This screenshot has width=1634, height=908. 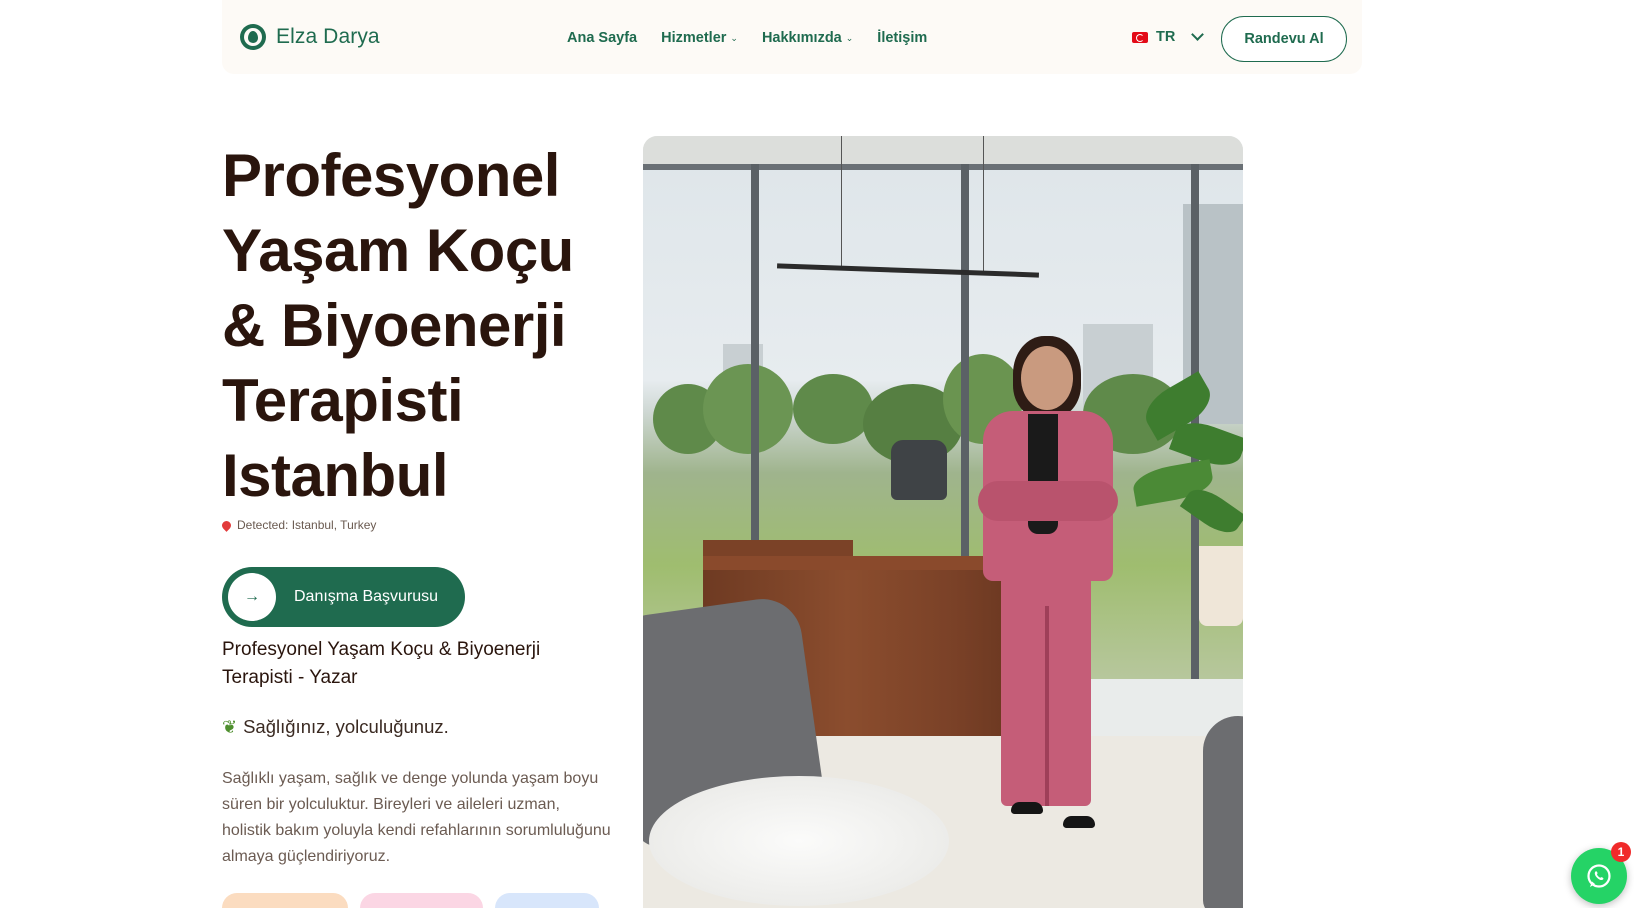 I want to click on notification-badge: 1, so click(x=1621, y=852).